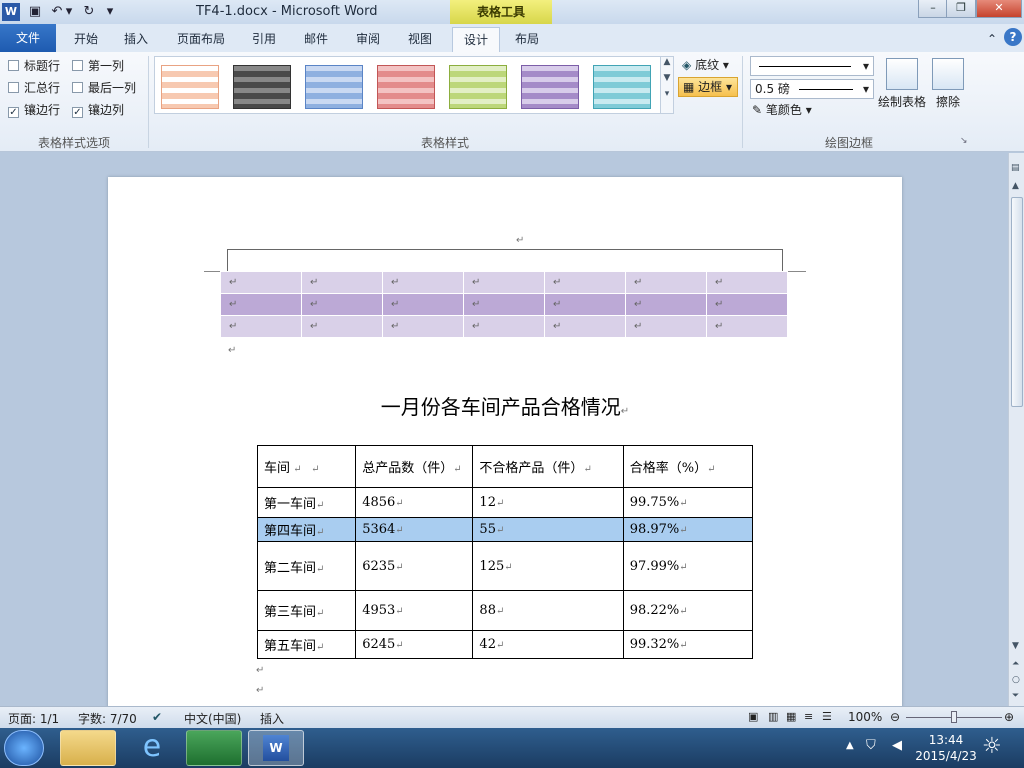 The height and width of the screenshot is (768, 1024). Describe the element at coordinates (28, 38) in the screenshot. I see `tab-file: 文件` at that location.